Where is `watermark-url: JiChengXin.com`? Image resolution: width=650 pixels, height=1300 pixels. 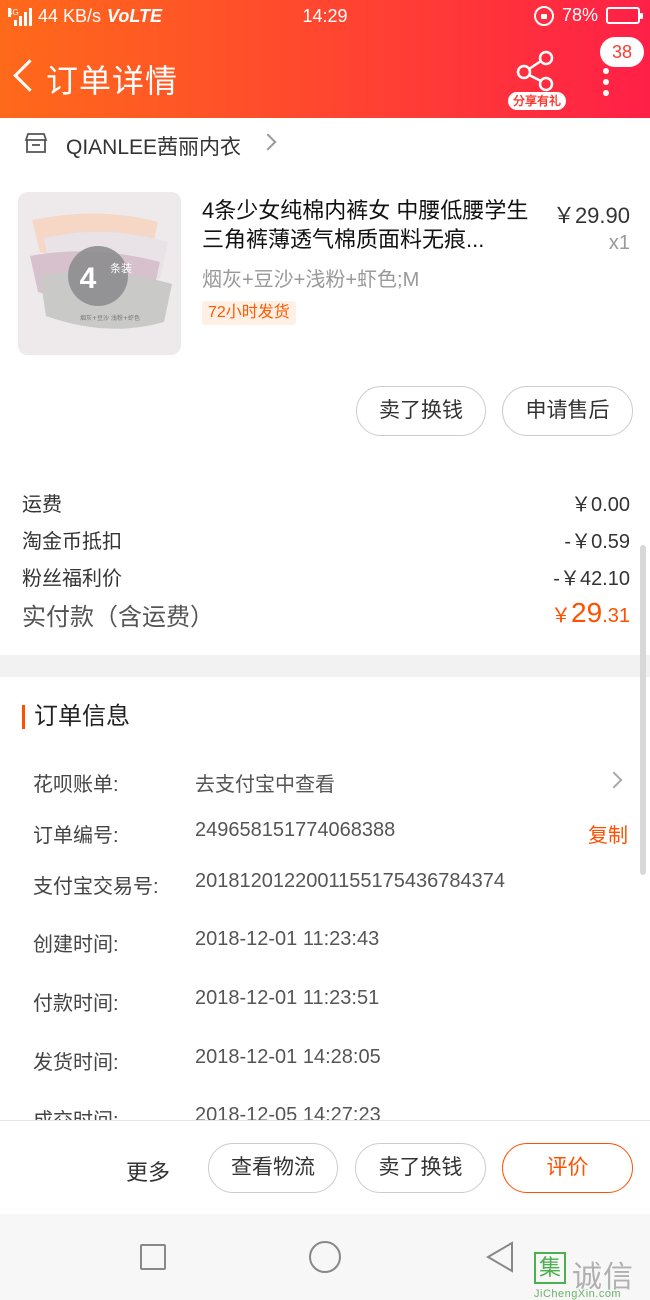 watermark-url: JiChengXin.com is located at coordinates (578, 1294).